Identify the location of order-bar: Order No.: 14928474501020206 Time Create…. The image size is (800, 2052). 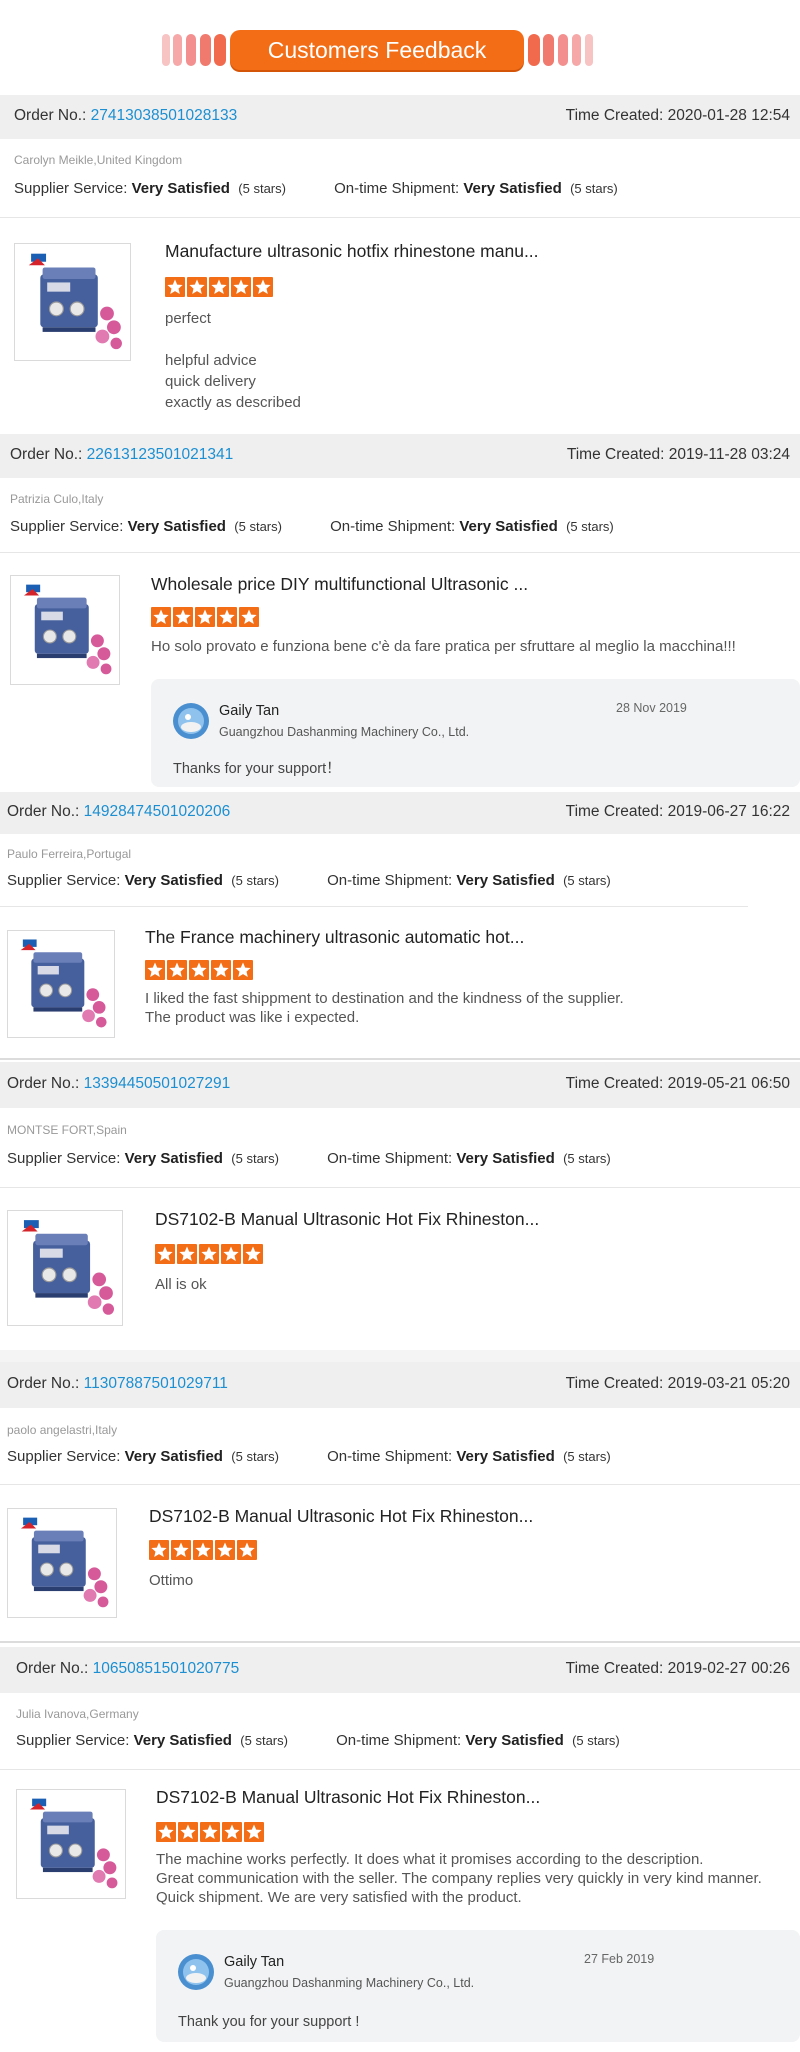
(400, 813).